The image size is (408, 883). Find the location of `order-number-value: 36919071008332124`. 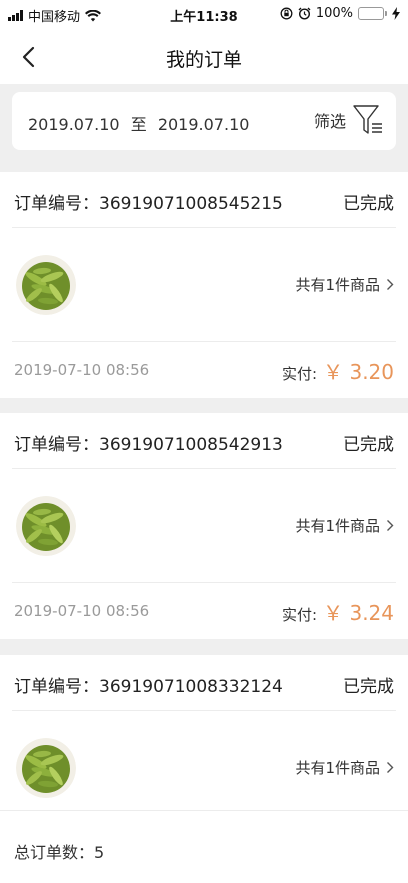

order-number-value: 36919071008332124 is located at coordinates (191, 687).